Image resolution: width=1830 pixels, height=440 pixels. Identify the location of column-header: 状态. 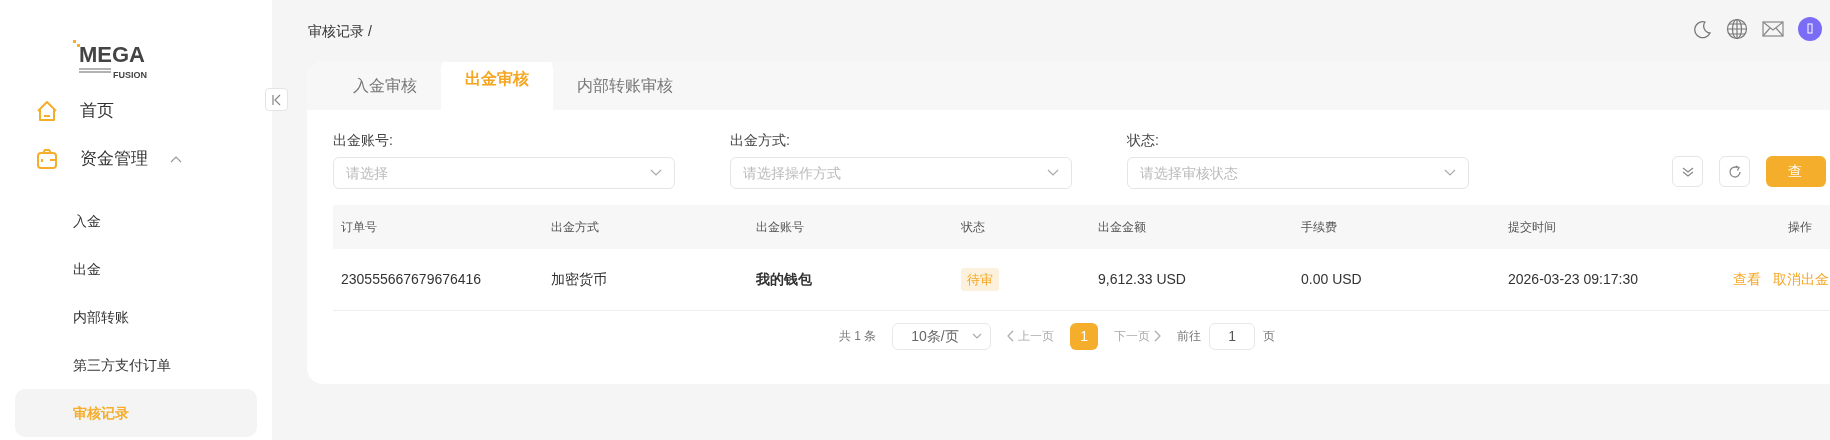
(973, 227).